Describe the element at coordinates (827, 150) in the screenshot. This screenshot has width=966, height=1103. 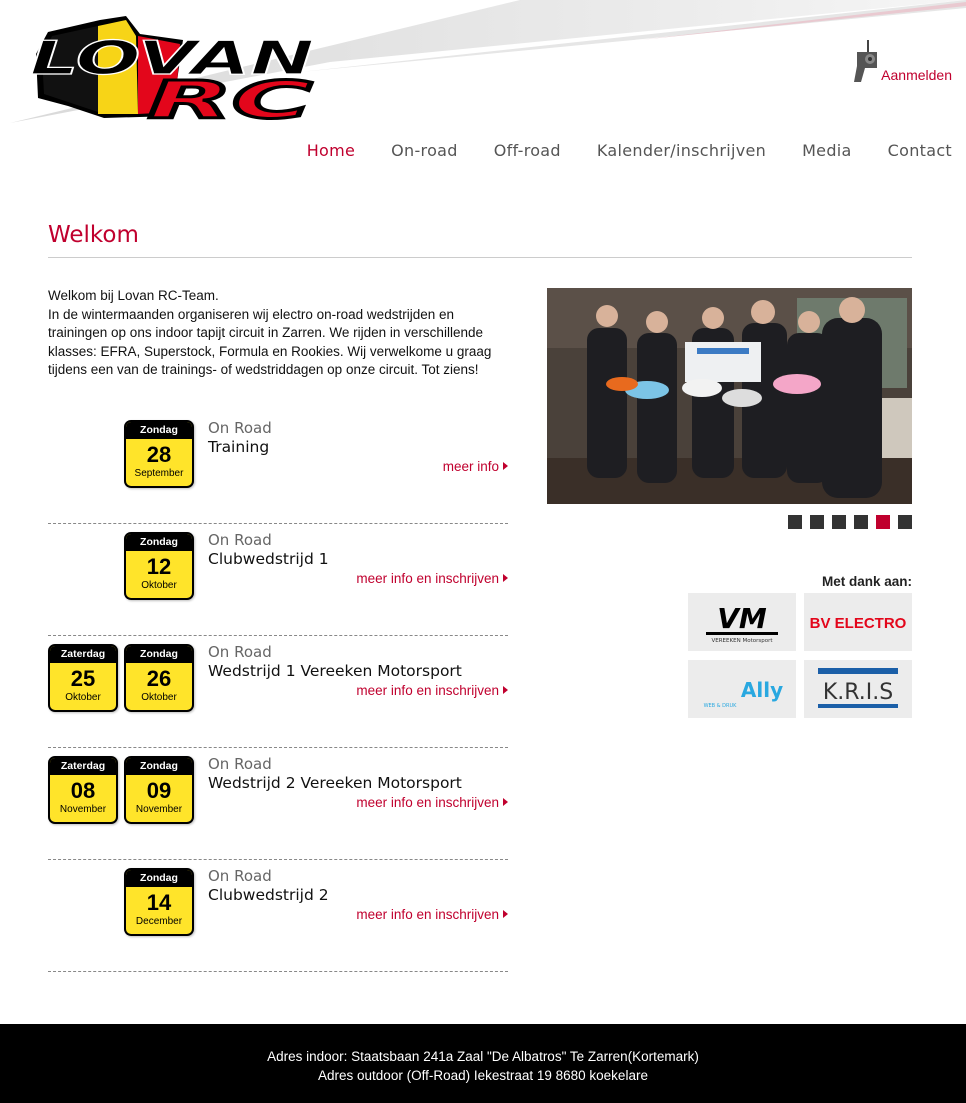
I see `nav-item-media: Media` at that location.